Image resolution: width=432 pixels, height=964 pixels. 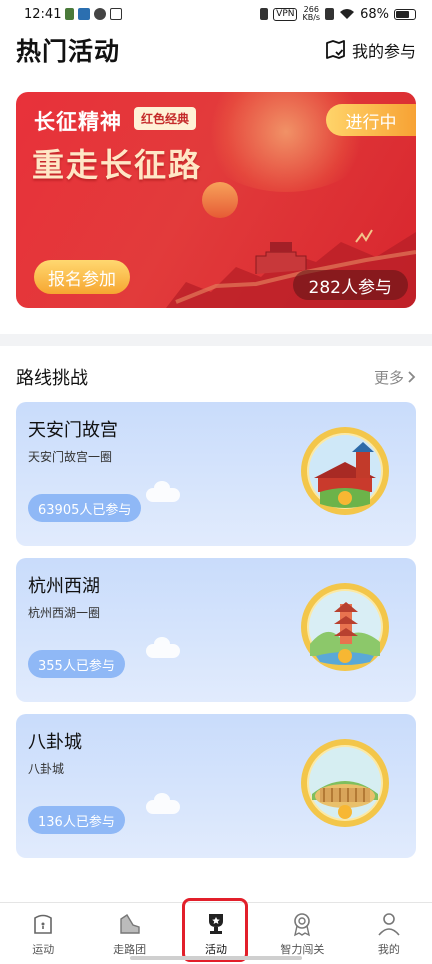 What do you see at coordinates (383, 51) in the screenshot?
I see `my-join-label: 我的参与` at bounding box center [383, 51].